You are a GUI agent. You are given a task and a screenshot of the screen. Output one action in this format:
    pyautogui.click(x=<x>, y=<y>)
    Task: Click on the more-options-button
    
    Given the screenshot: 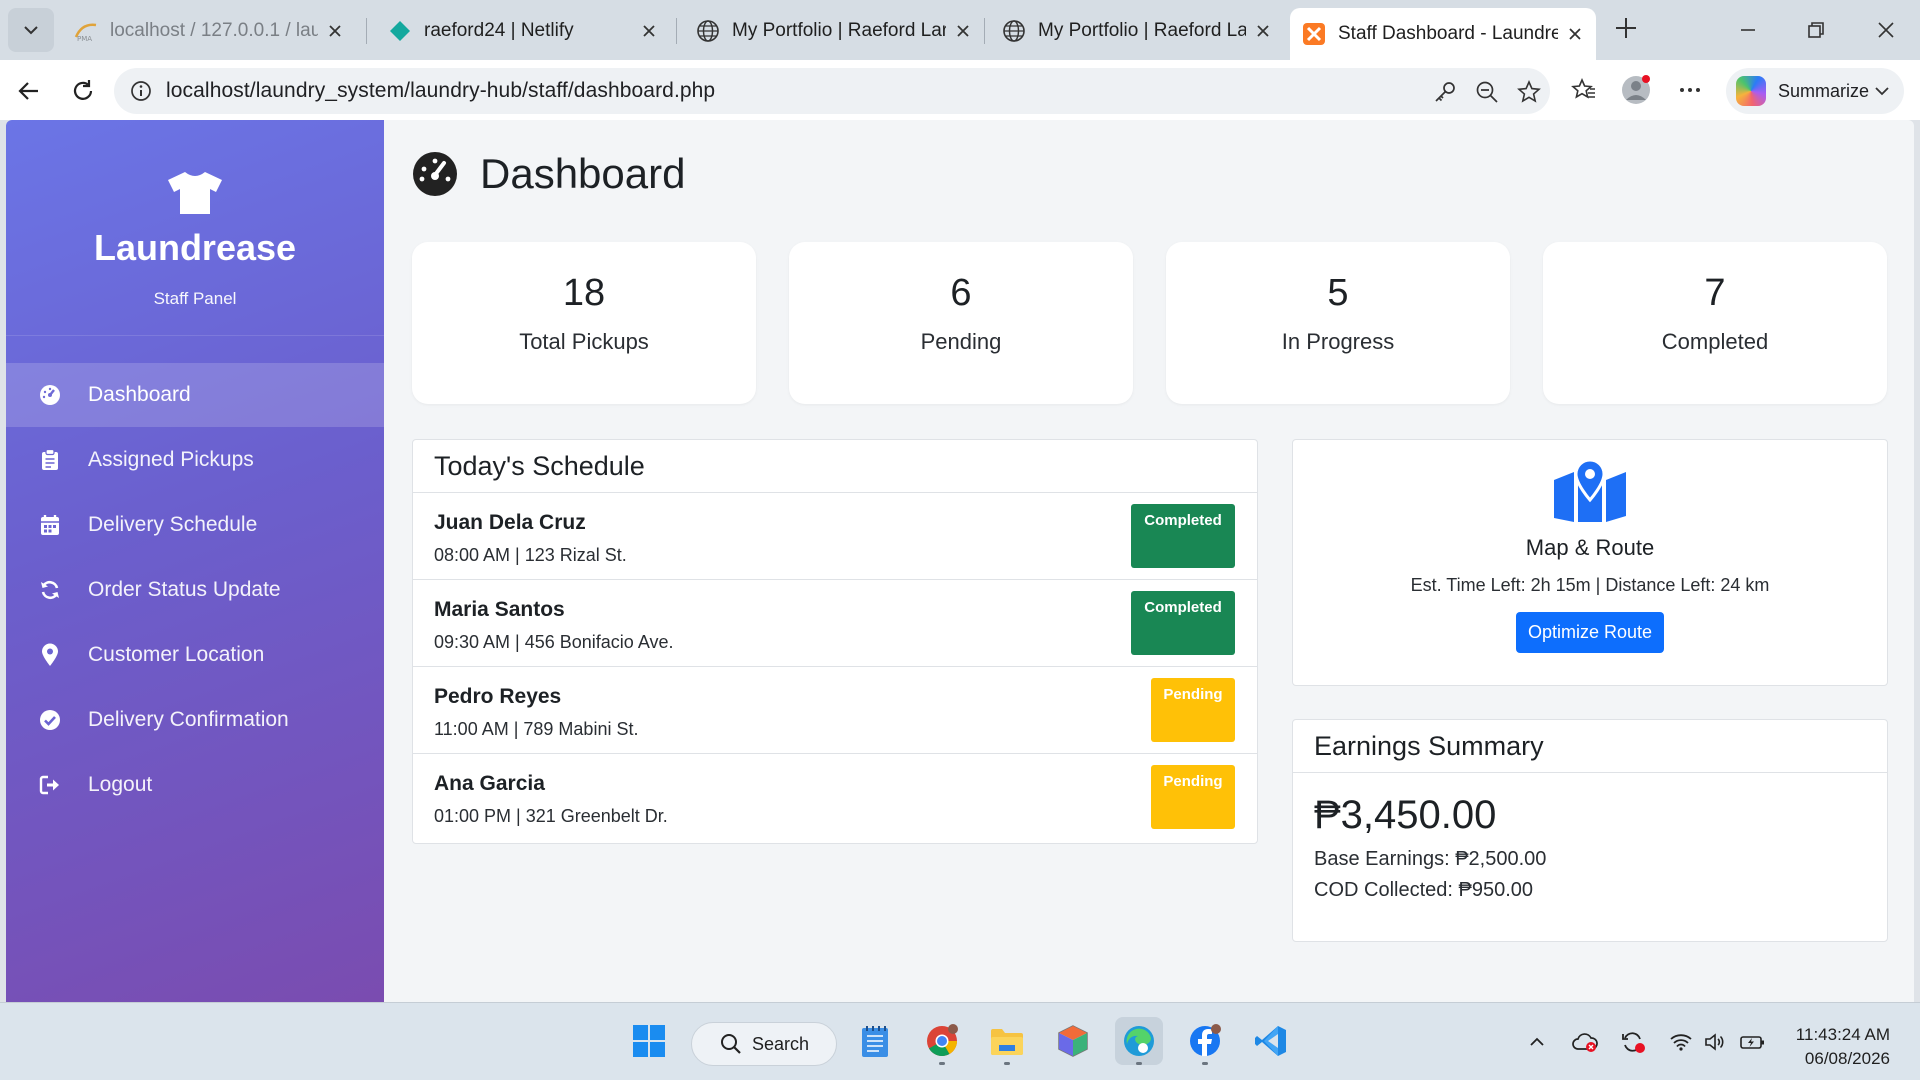 What is the action you would take?
    pyautogui.click(x=1690, y=90)
    